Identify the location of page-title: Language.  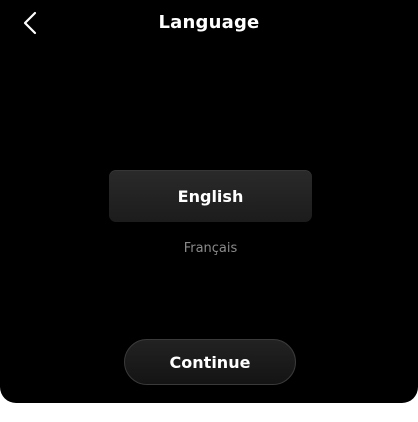
(209, 22).